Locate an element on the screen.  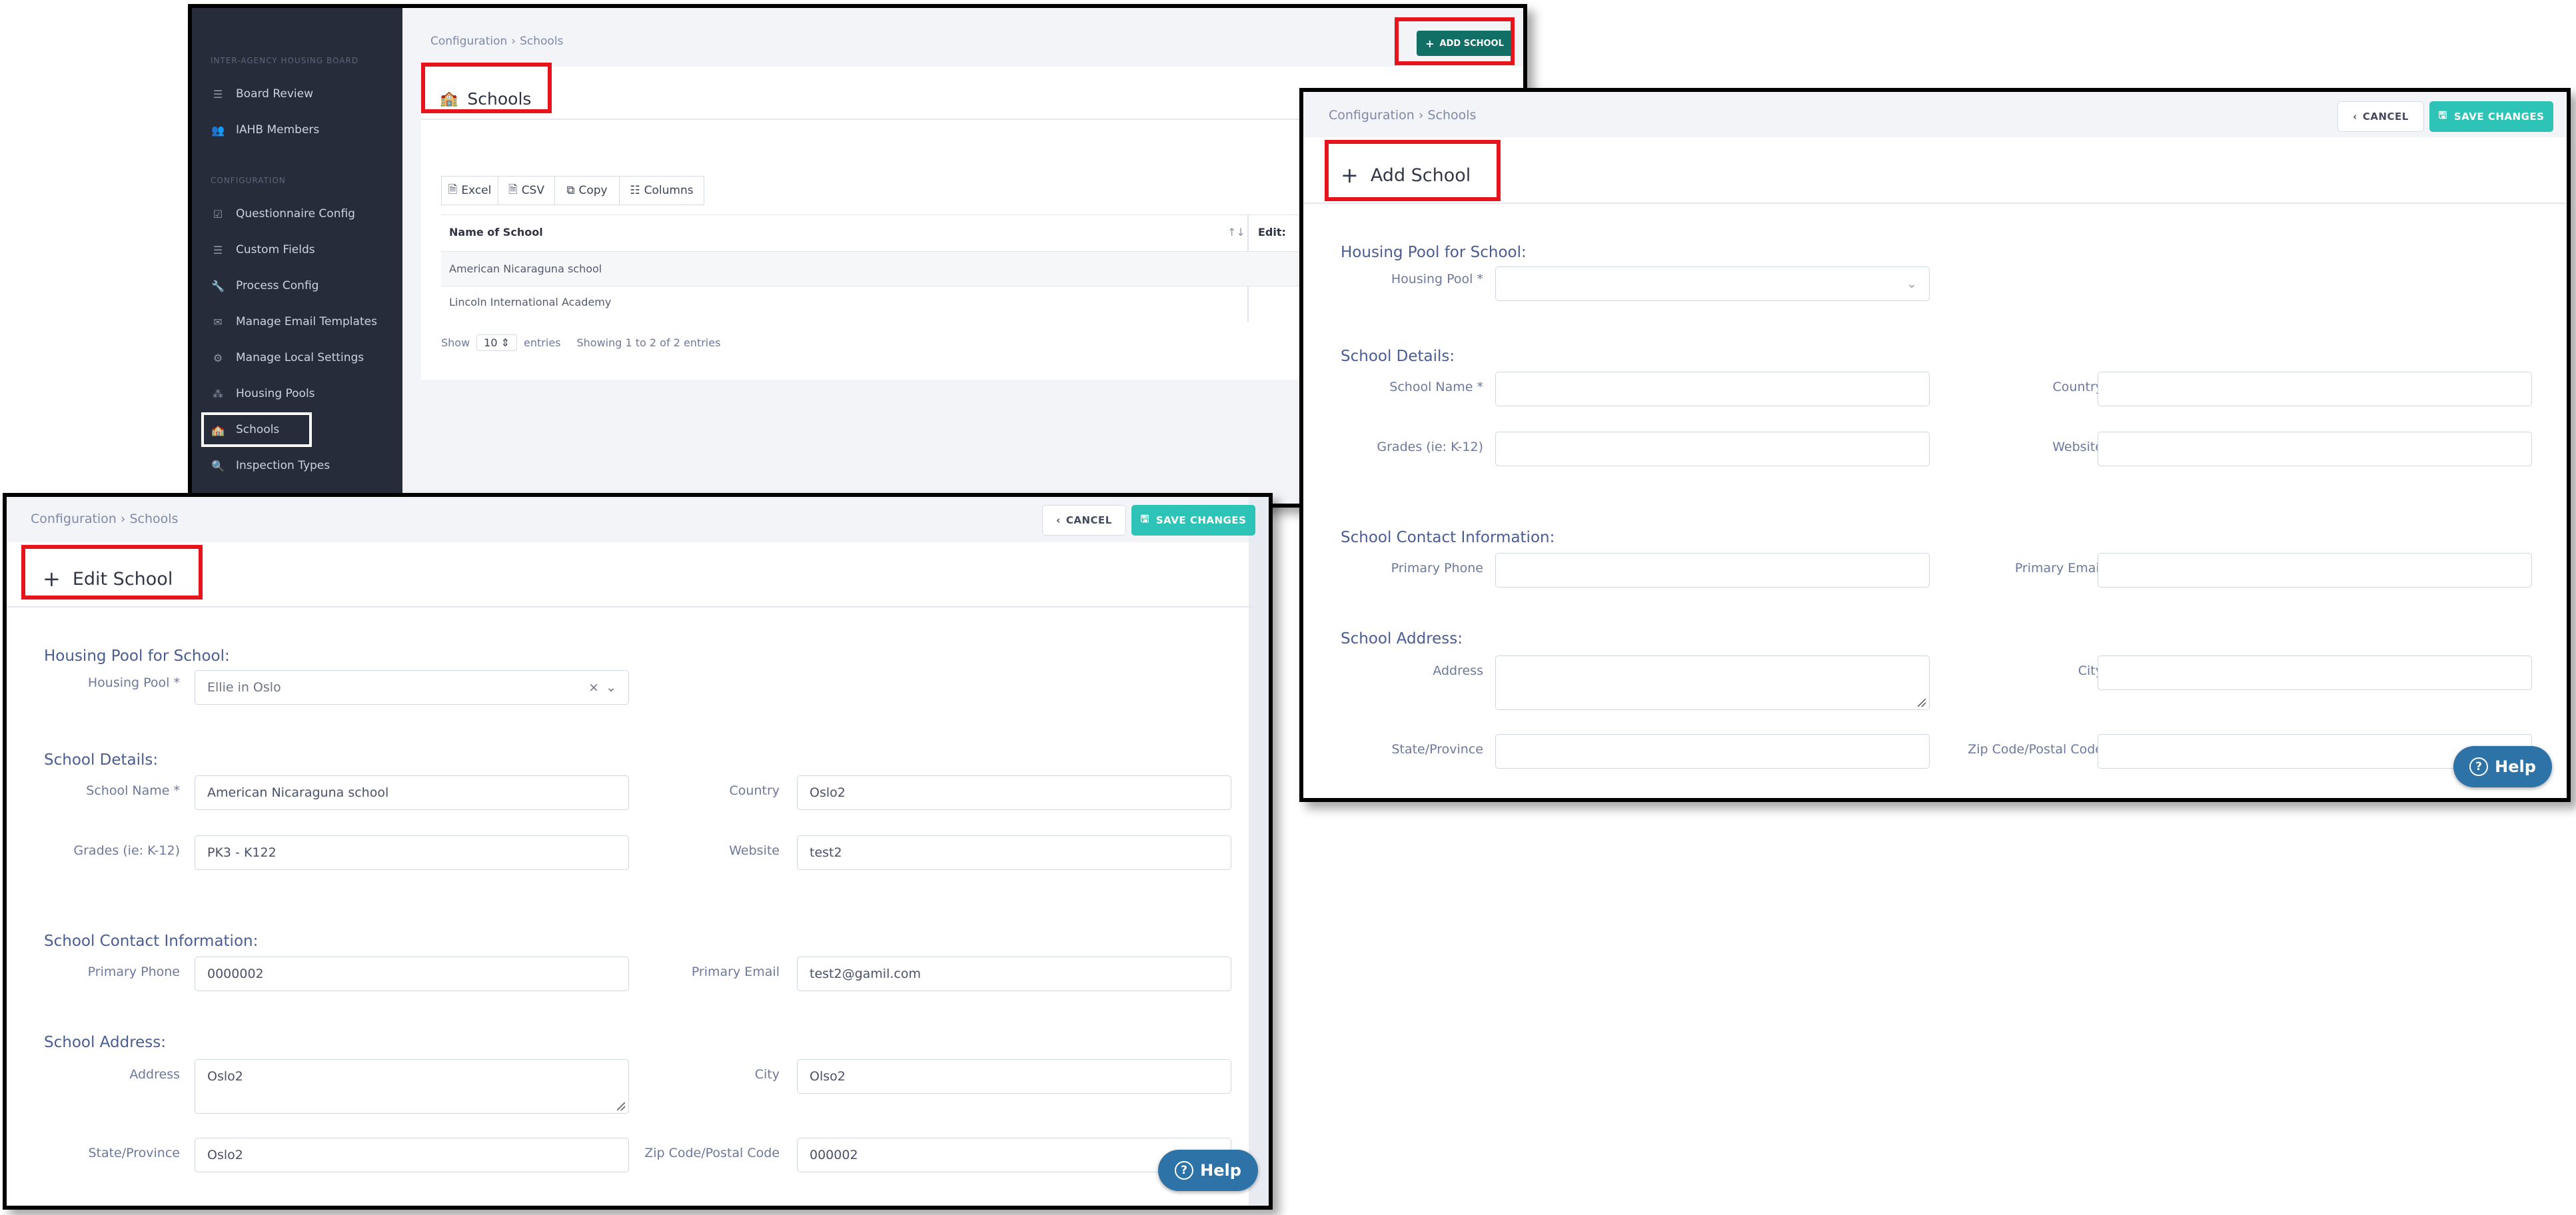
state-input is located at coordinates (1712, 751).